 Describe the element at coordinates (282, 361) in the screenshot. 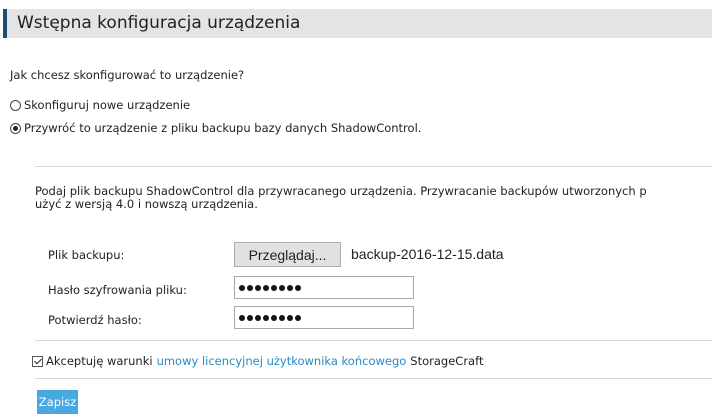

I see `eula-link: umowy licencyjnej użytkownika końcowego` at that location.